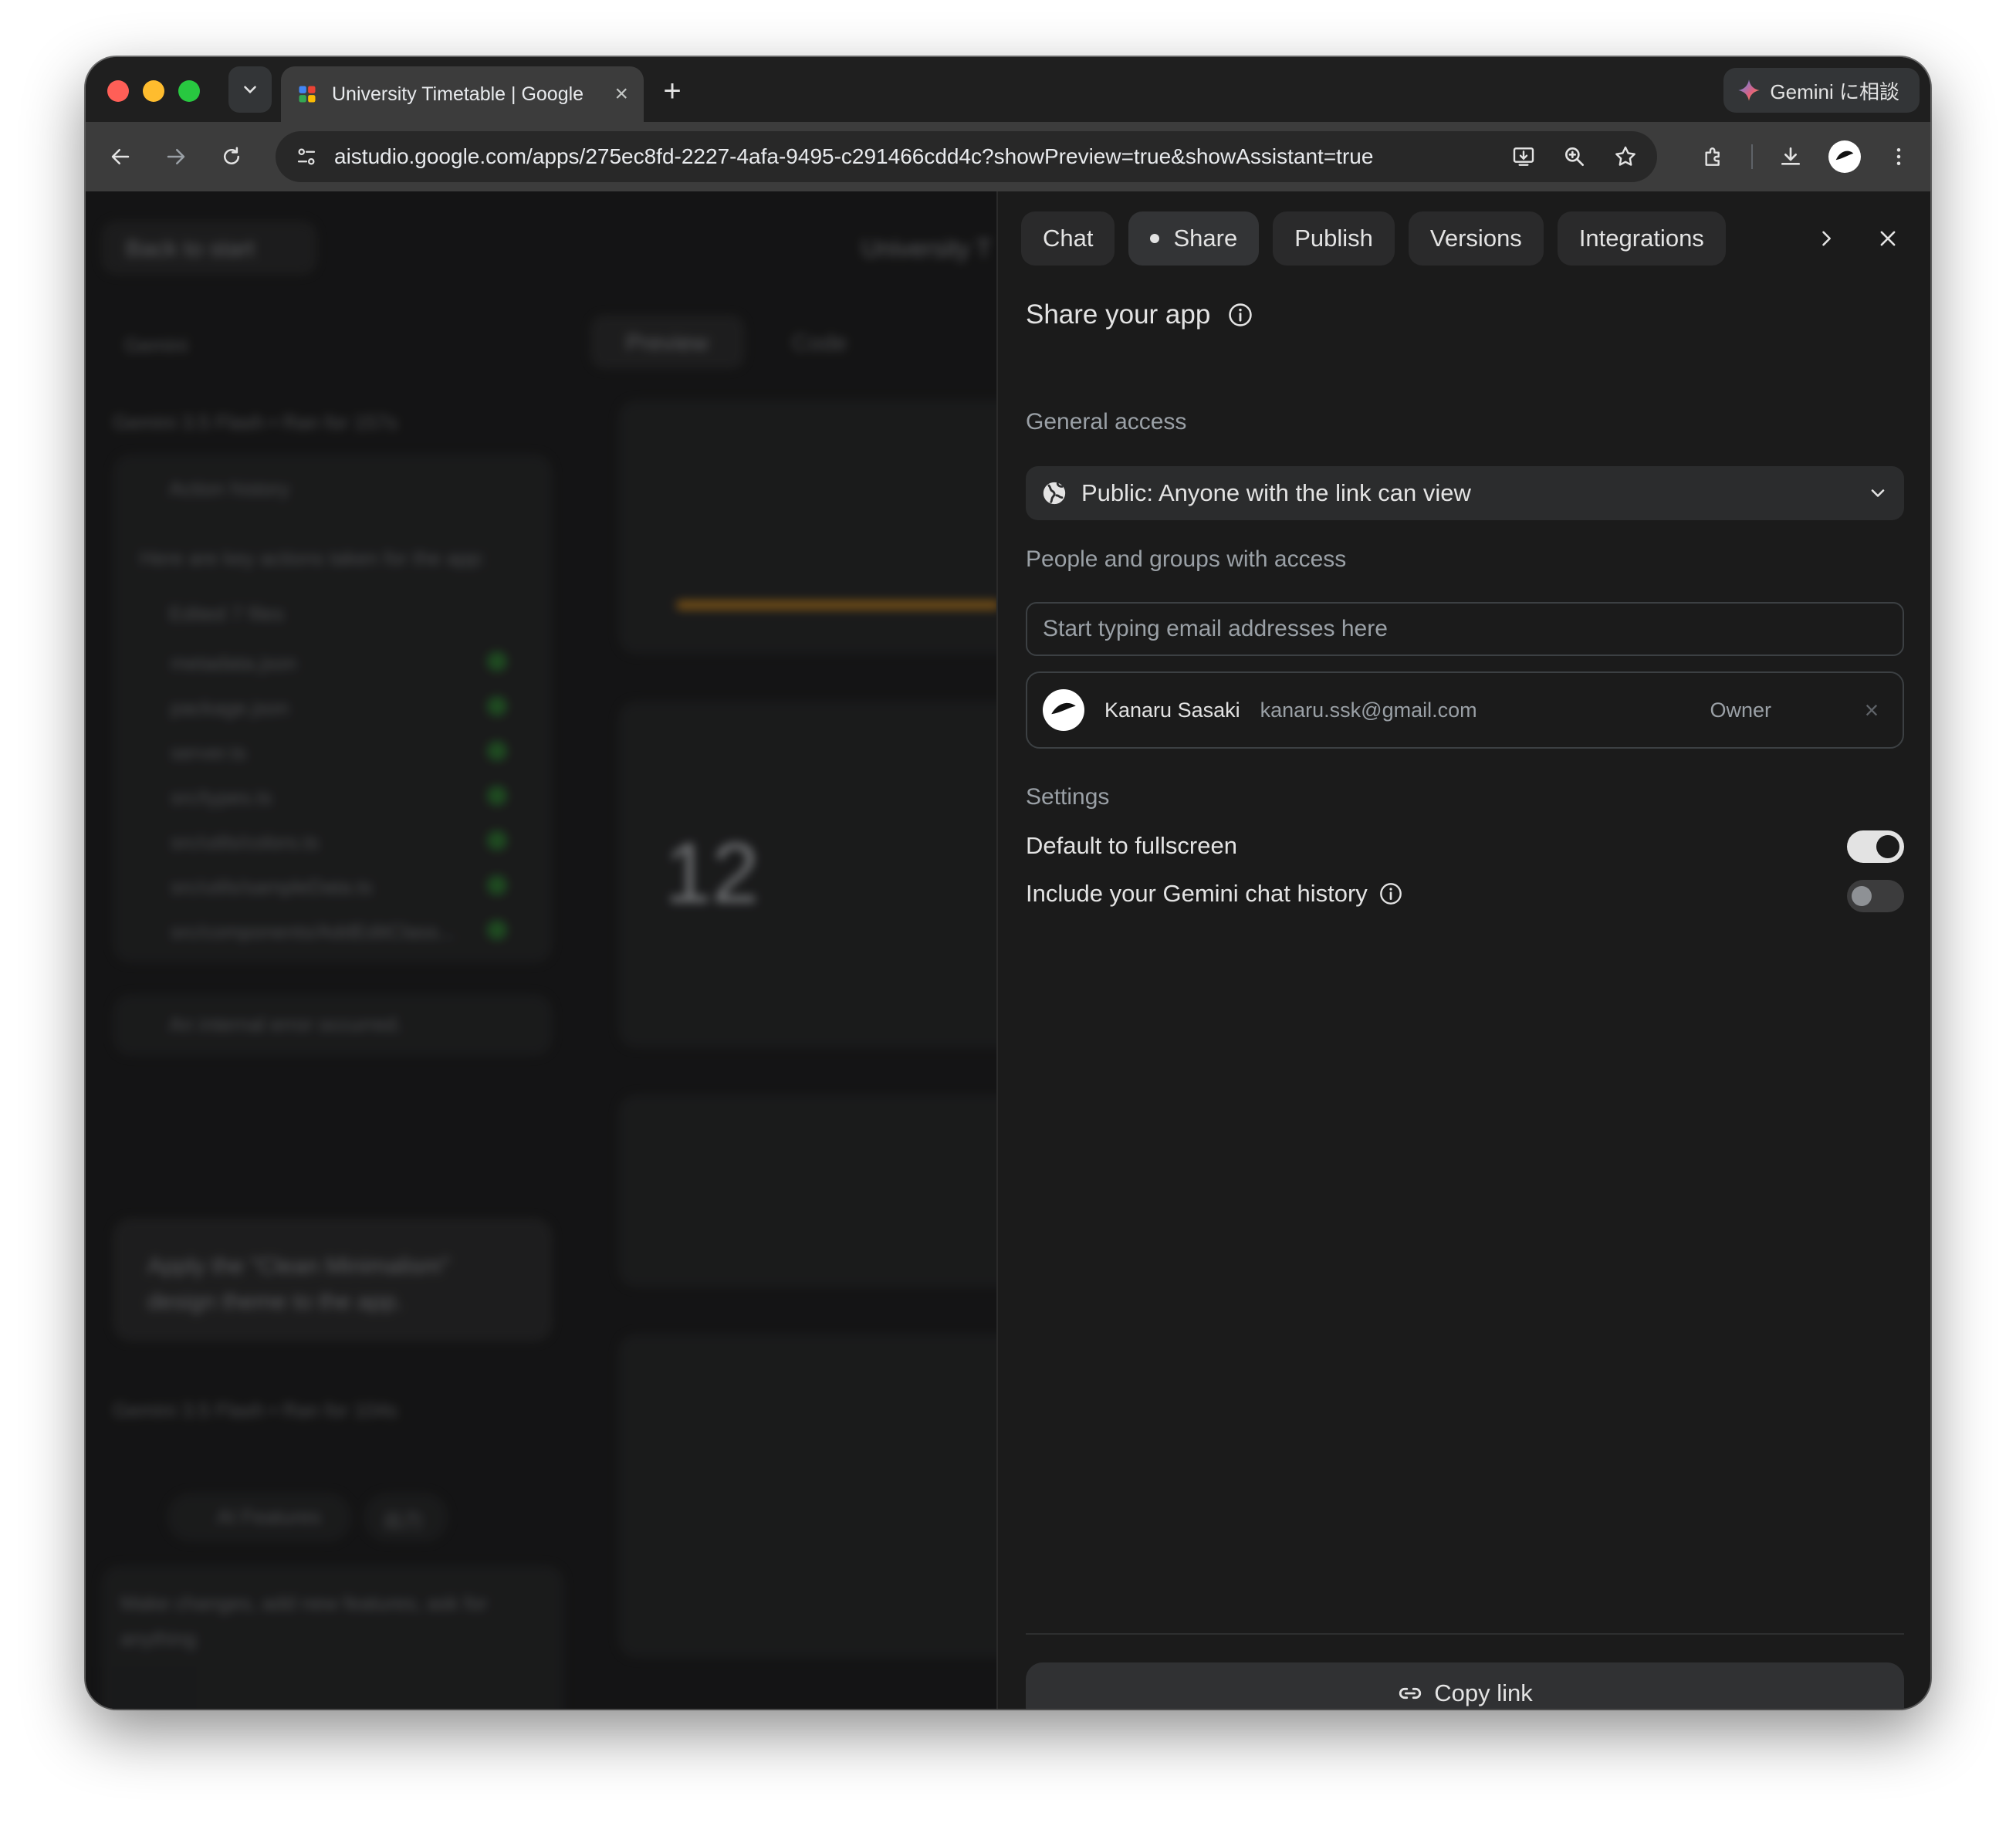 The height and width of the screenshot is (1823, 2016). What do you see at coordinates (1834, 91) in the screenshot?
I see `gemini-button-label: Gemini に相談` at bounding box center [1834, 91].